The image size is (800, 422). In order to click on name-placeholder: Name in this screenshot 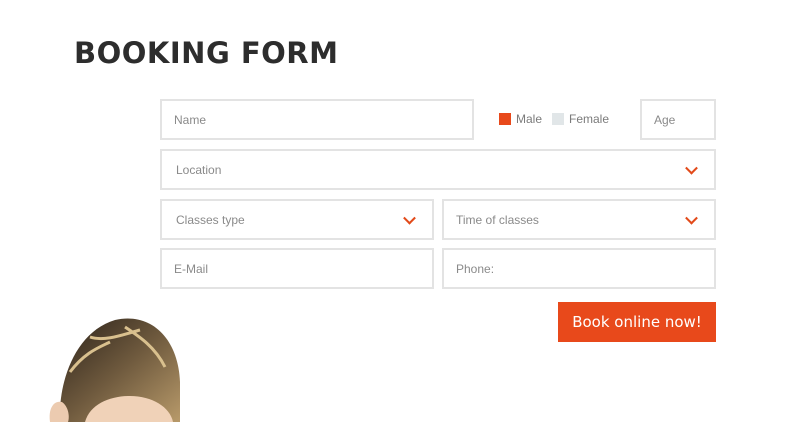, I will do `click(190, 119)`.